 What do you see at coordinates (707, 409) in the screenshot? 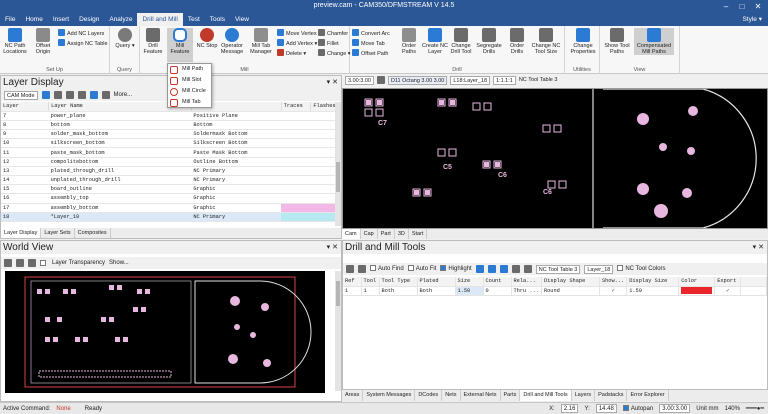
I see `unit-label: Unit mm` at bounding box center [707, 409].